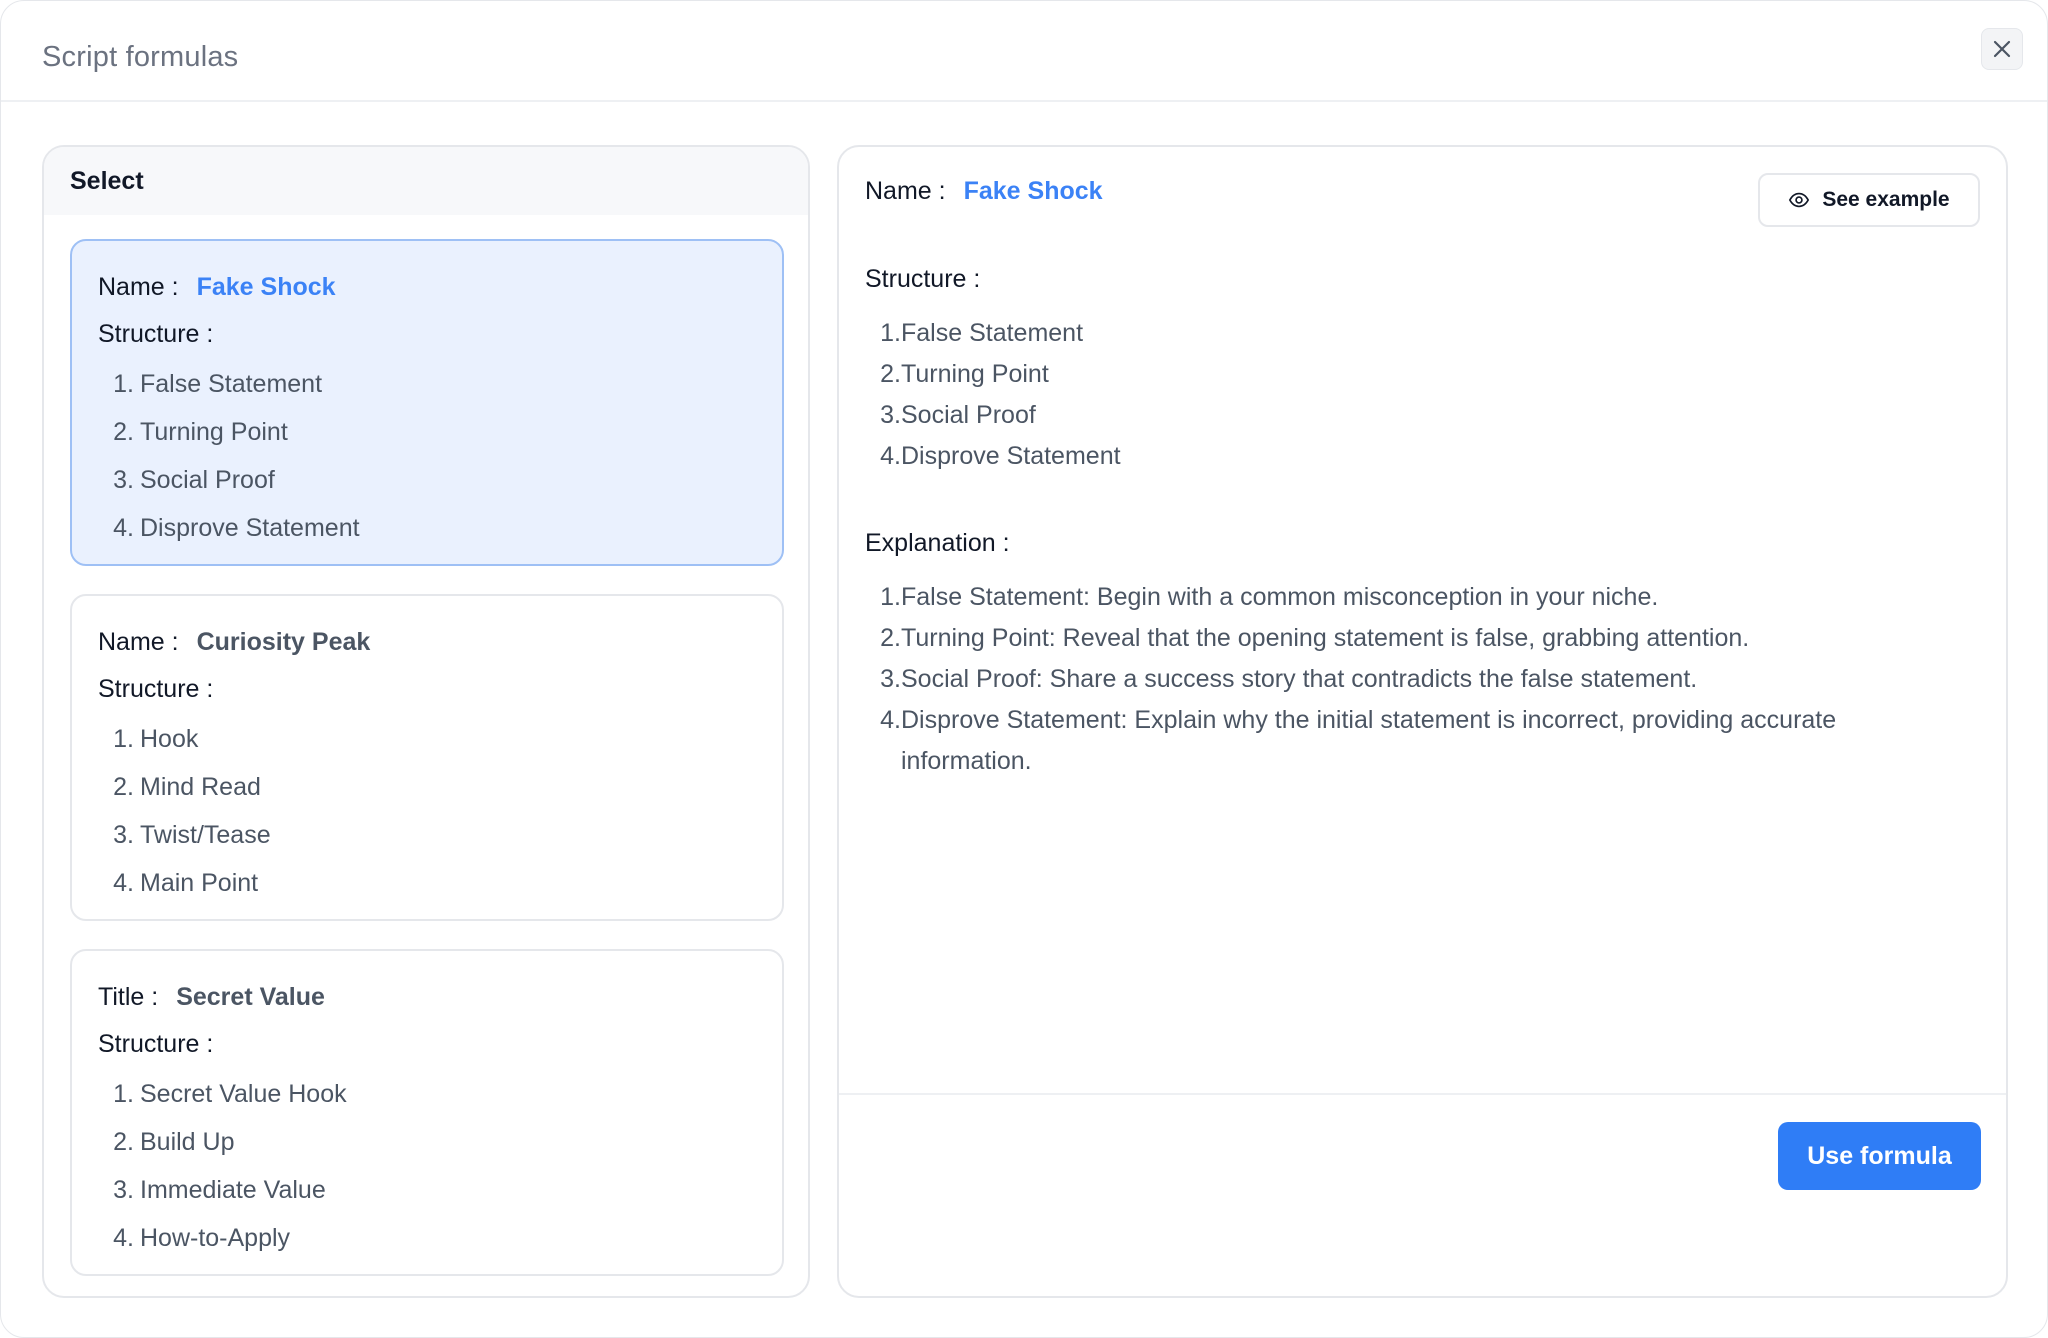 This screenshot has height=1338, width=2048. What do you see at coordinates (1886, 199) in the screenshot?
I see `see-example-label: See example` at bounding box center [1886, 199].